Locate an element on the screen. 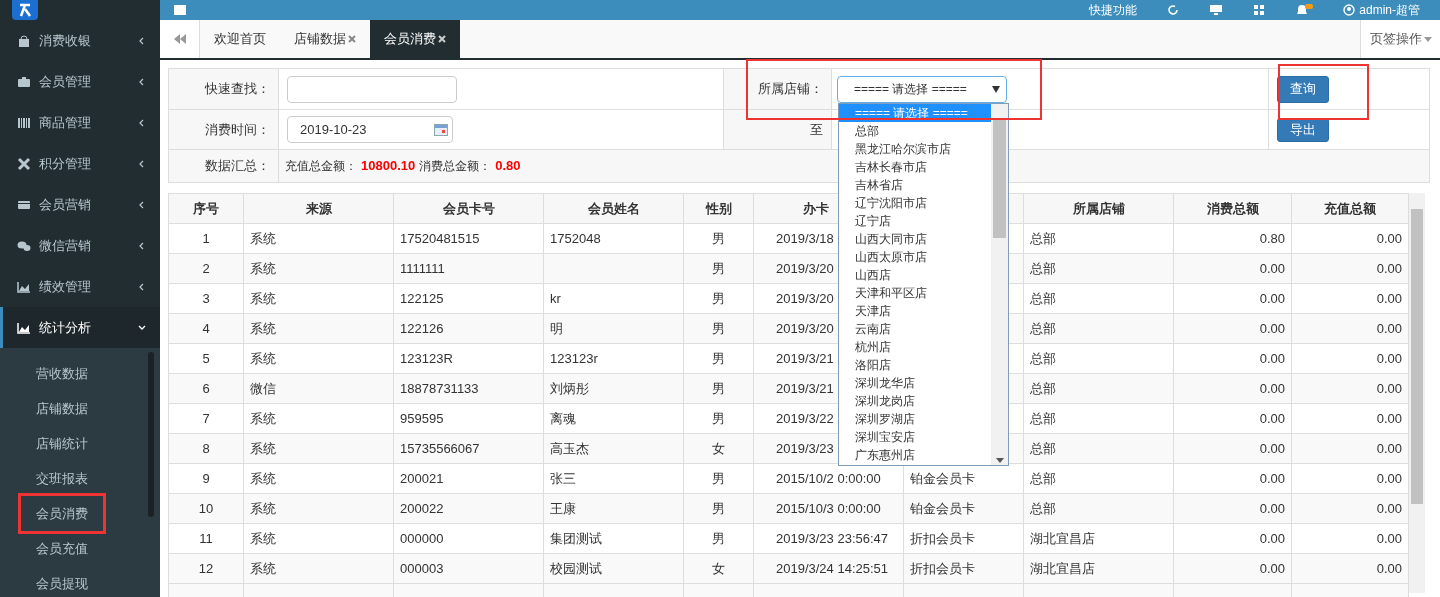  tab: 欢迎首页 is located at coordinates (240, 39).